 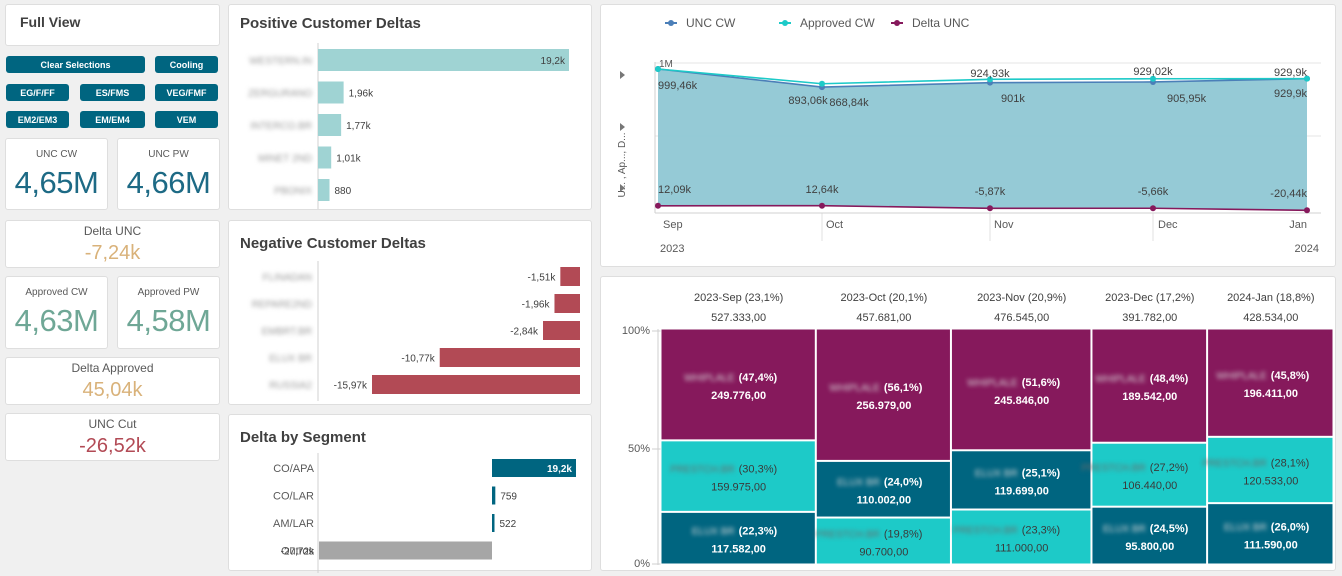 I want to click on segment-name: ELUX BR, so click(x=1124, y=529).